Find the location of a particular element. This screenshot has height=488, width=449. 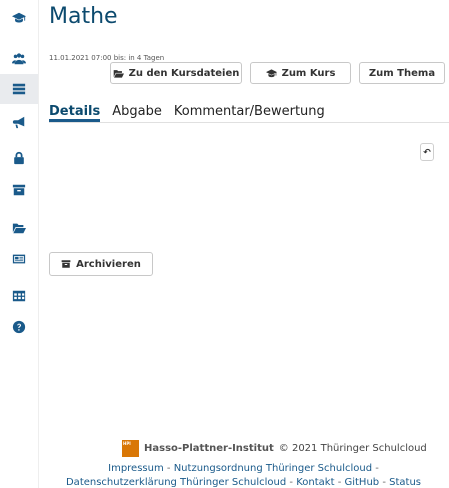

tab-divider is located at coordinates (249, 122).